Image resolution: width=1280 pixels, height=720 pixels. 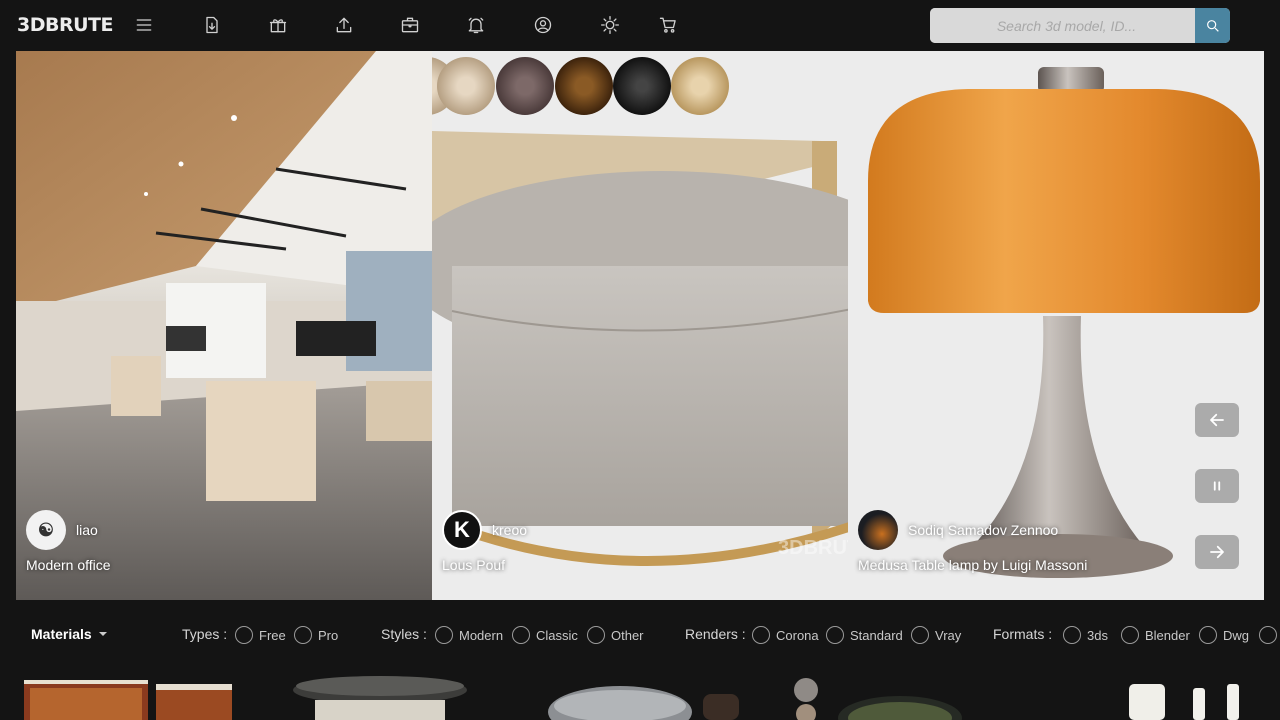 I want to click on radio-other, so click(x=596, y=635).